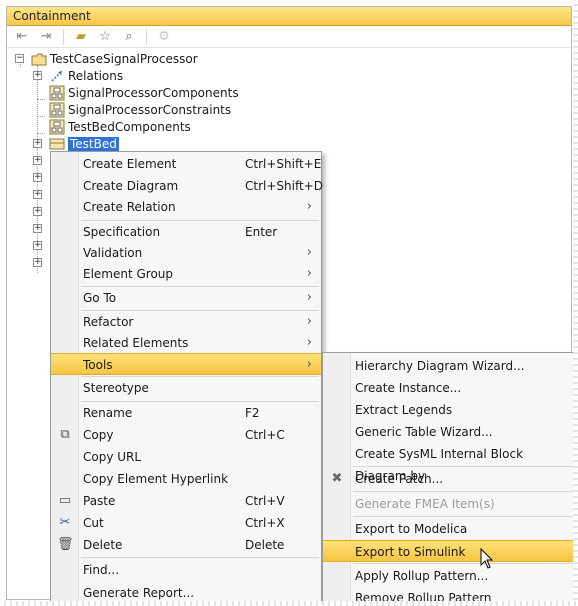 Image resolution: width=578 pixels, height=606 pixels. Describe the element at coordinates (186, 298) in the screenshot. I see `menu-item-go-to: Go To ›` at that location.